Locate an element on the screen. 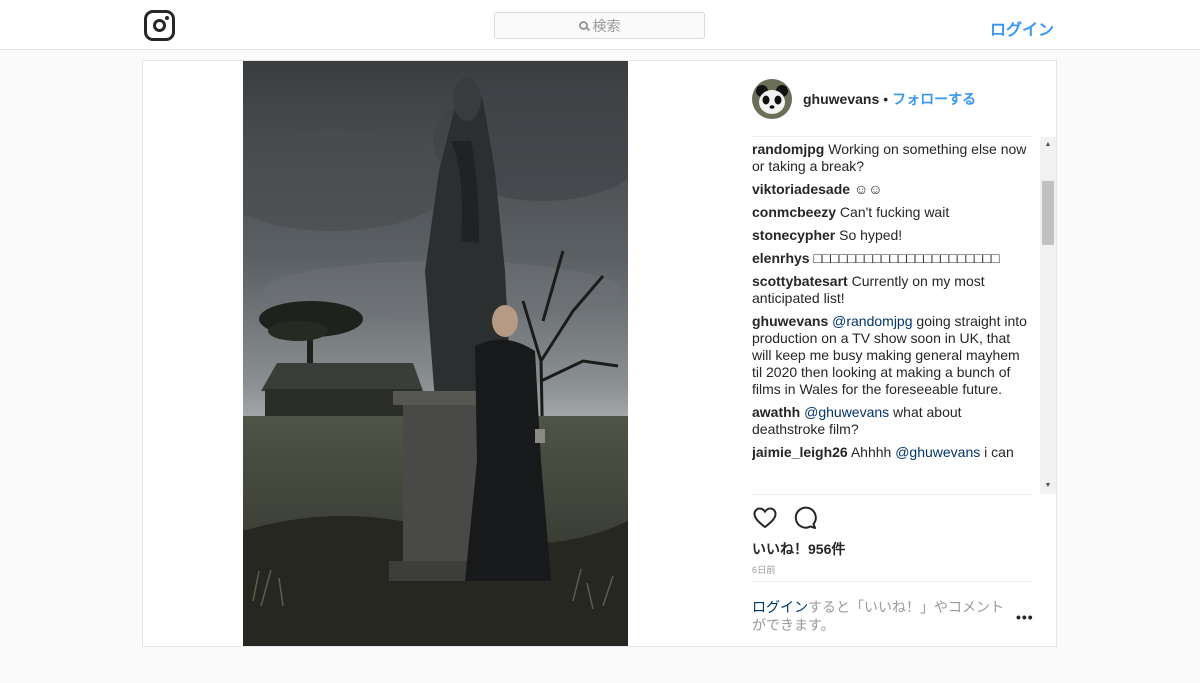 The image size is (1200, 683). login-prompt: ログインすると「いいね！」やコメントができます。 is located at coordinates (882, 616).